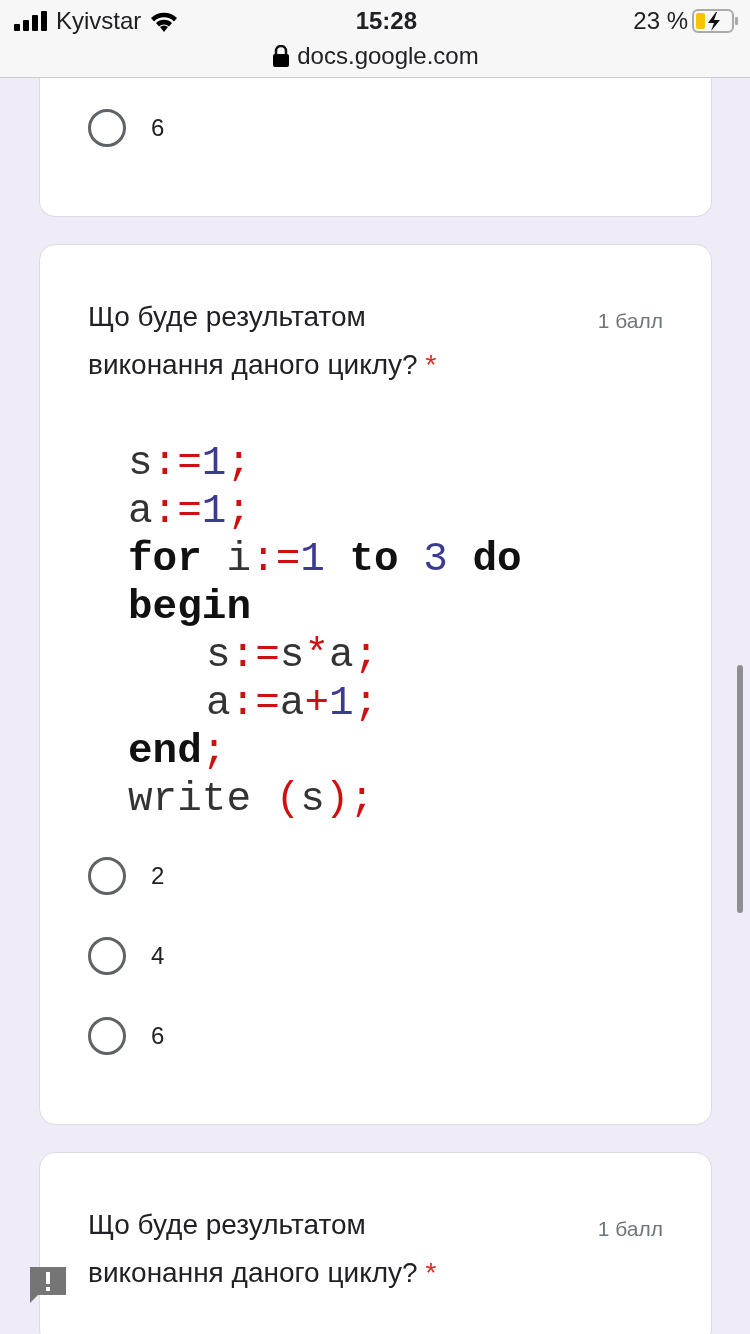 The width and height of the screenshot is (750, 1334). I want to click on report-icon, so click(48, 1285).